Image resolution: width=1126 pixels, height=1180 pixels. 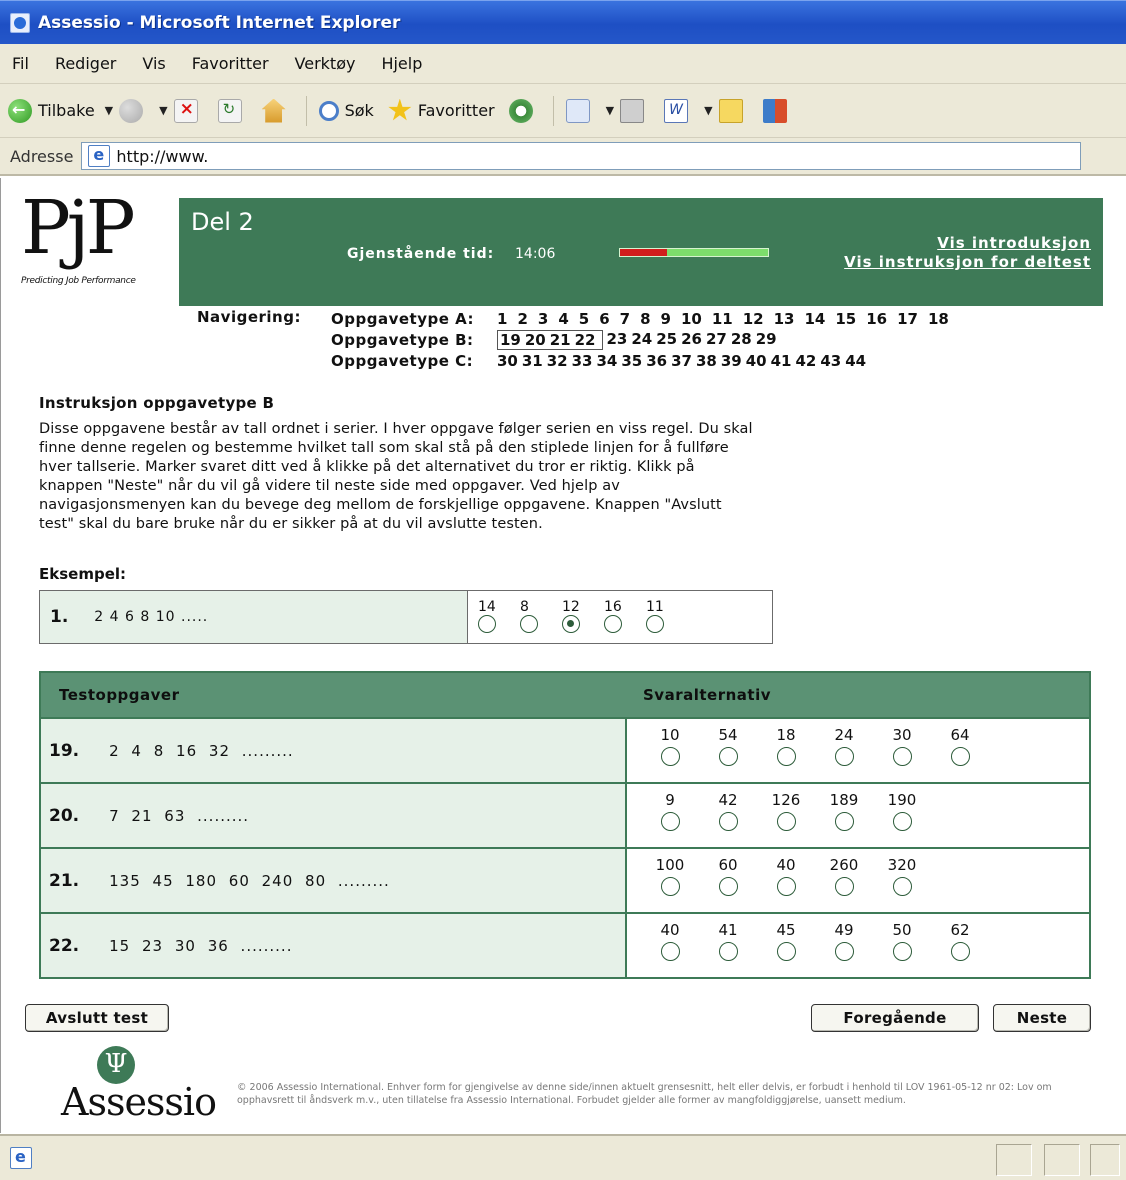 What do you see at coordinates (938, 319) in the screenshot?
I see `nav-task-link: 18` at bounding box center [938, 319].